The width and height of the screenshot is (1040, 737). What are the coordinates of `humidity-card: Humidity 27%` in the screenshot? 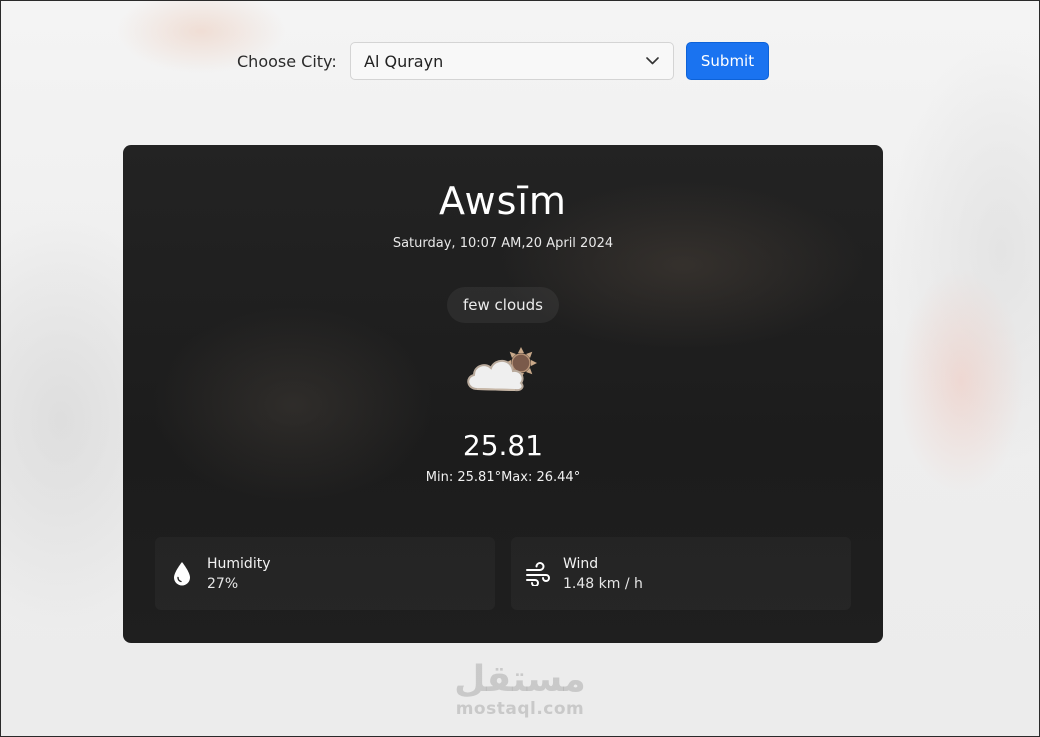 It's located at (325, 573).